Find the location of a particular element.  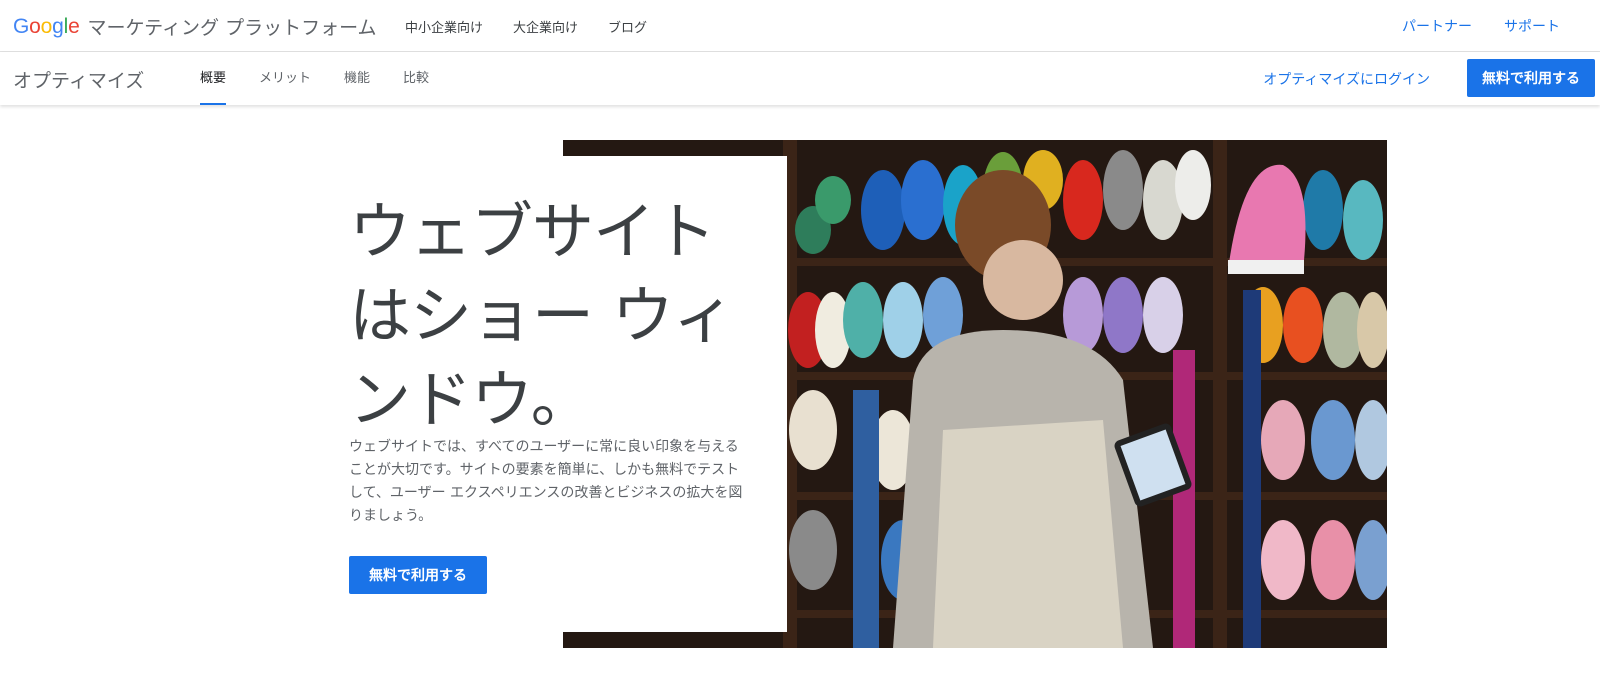

top-nav: 中小企業向け 大企業向け ブログ is located at coordinates (541, 26).